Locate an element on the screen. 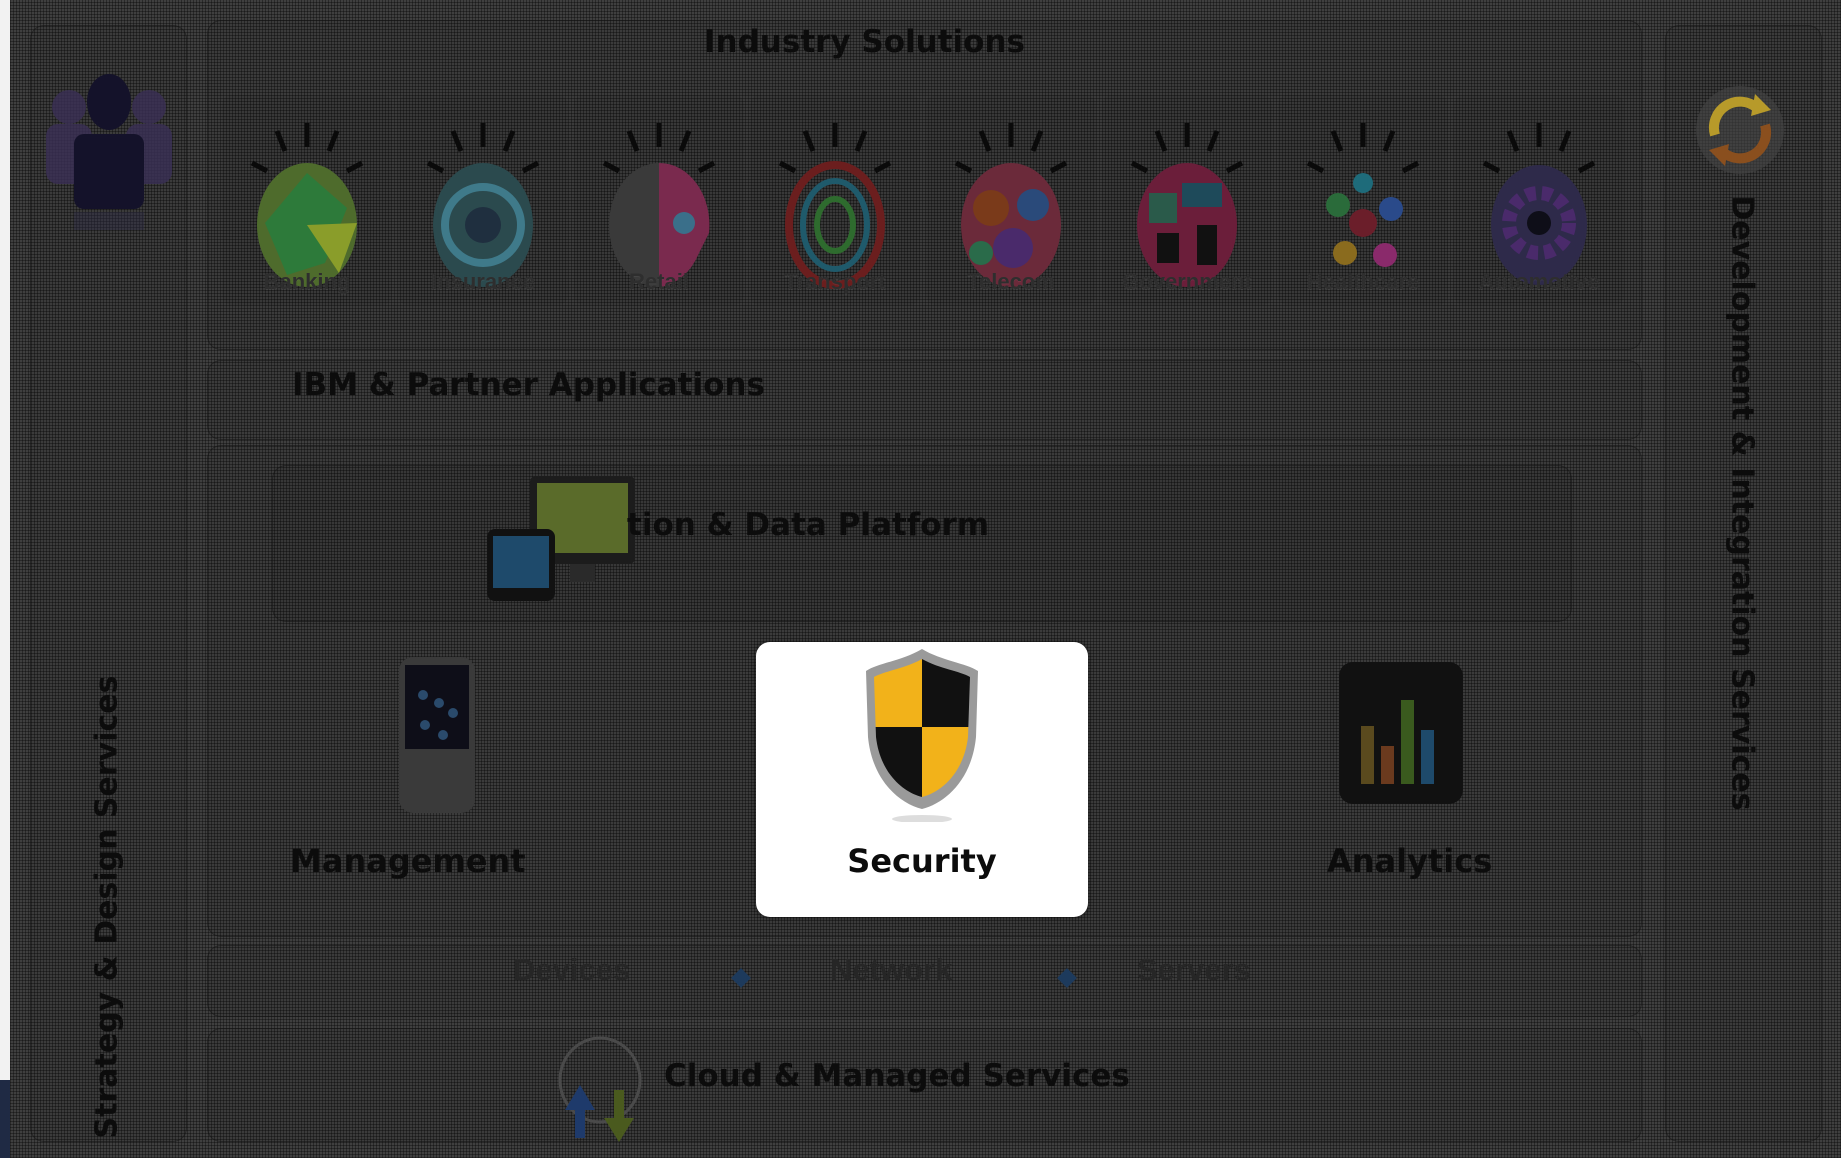 This screenshot has width=1841, height=1158. industry-tile-automotive: Automotive is located at coordinates (1539, 200).